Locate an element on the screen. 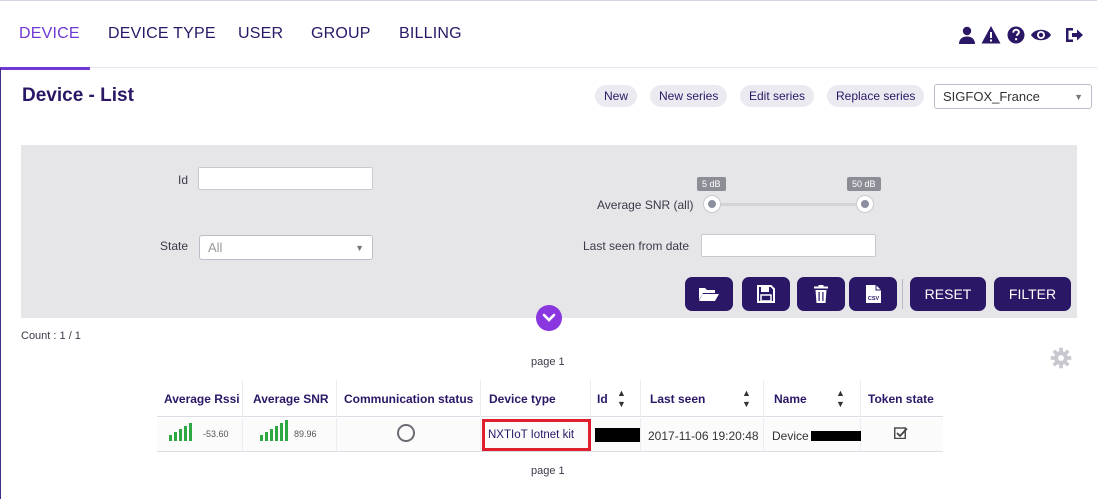  snr-value: 89.96 is located at coordinates (305, 434).